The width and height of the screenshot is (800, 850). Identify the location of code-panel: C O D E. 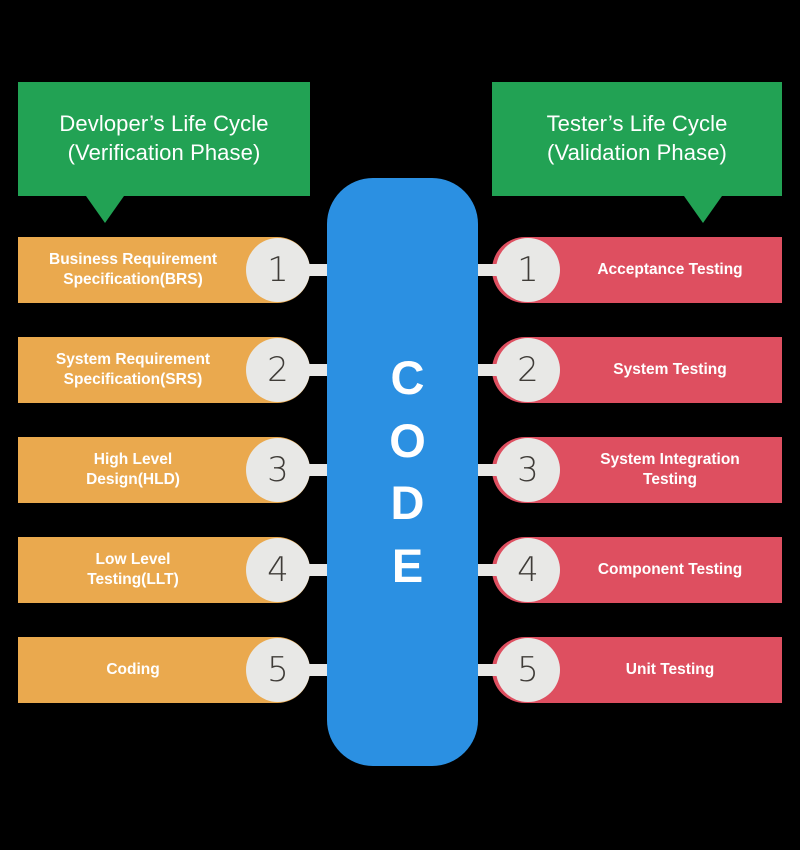
(402, 472).